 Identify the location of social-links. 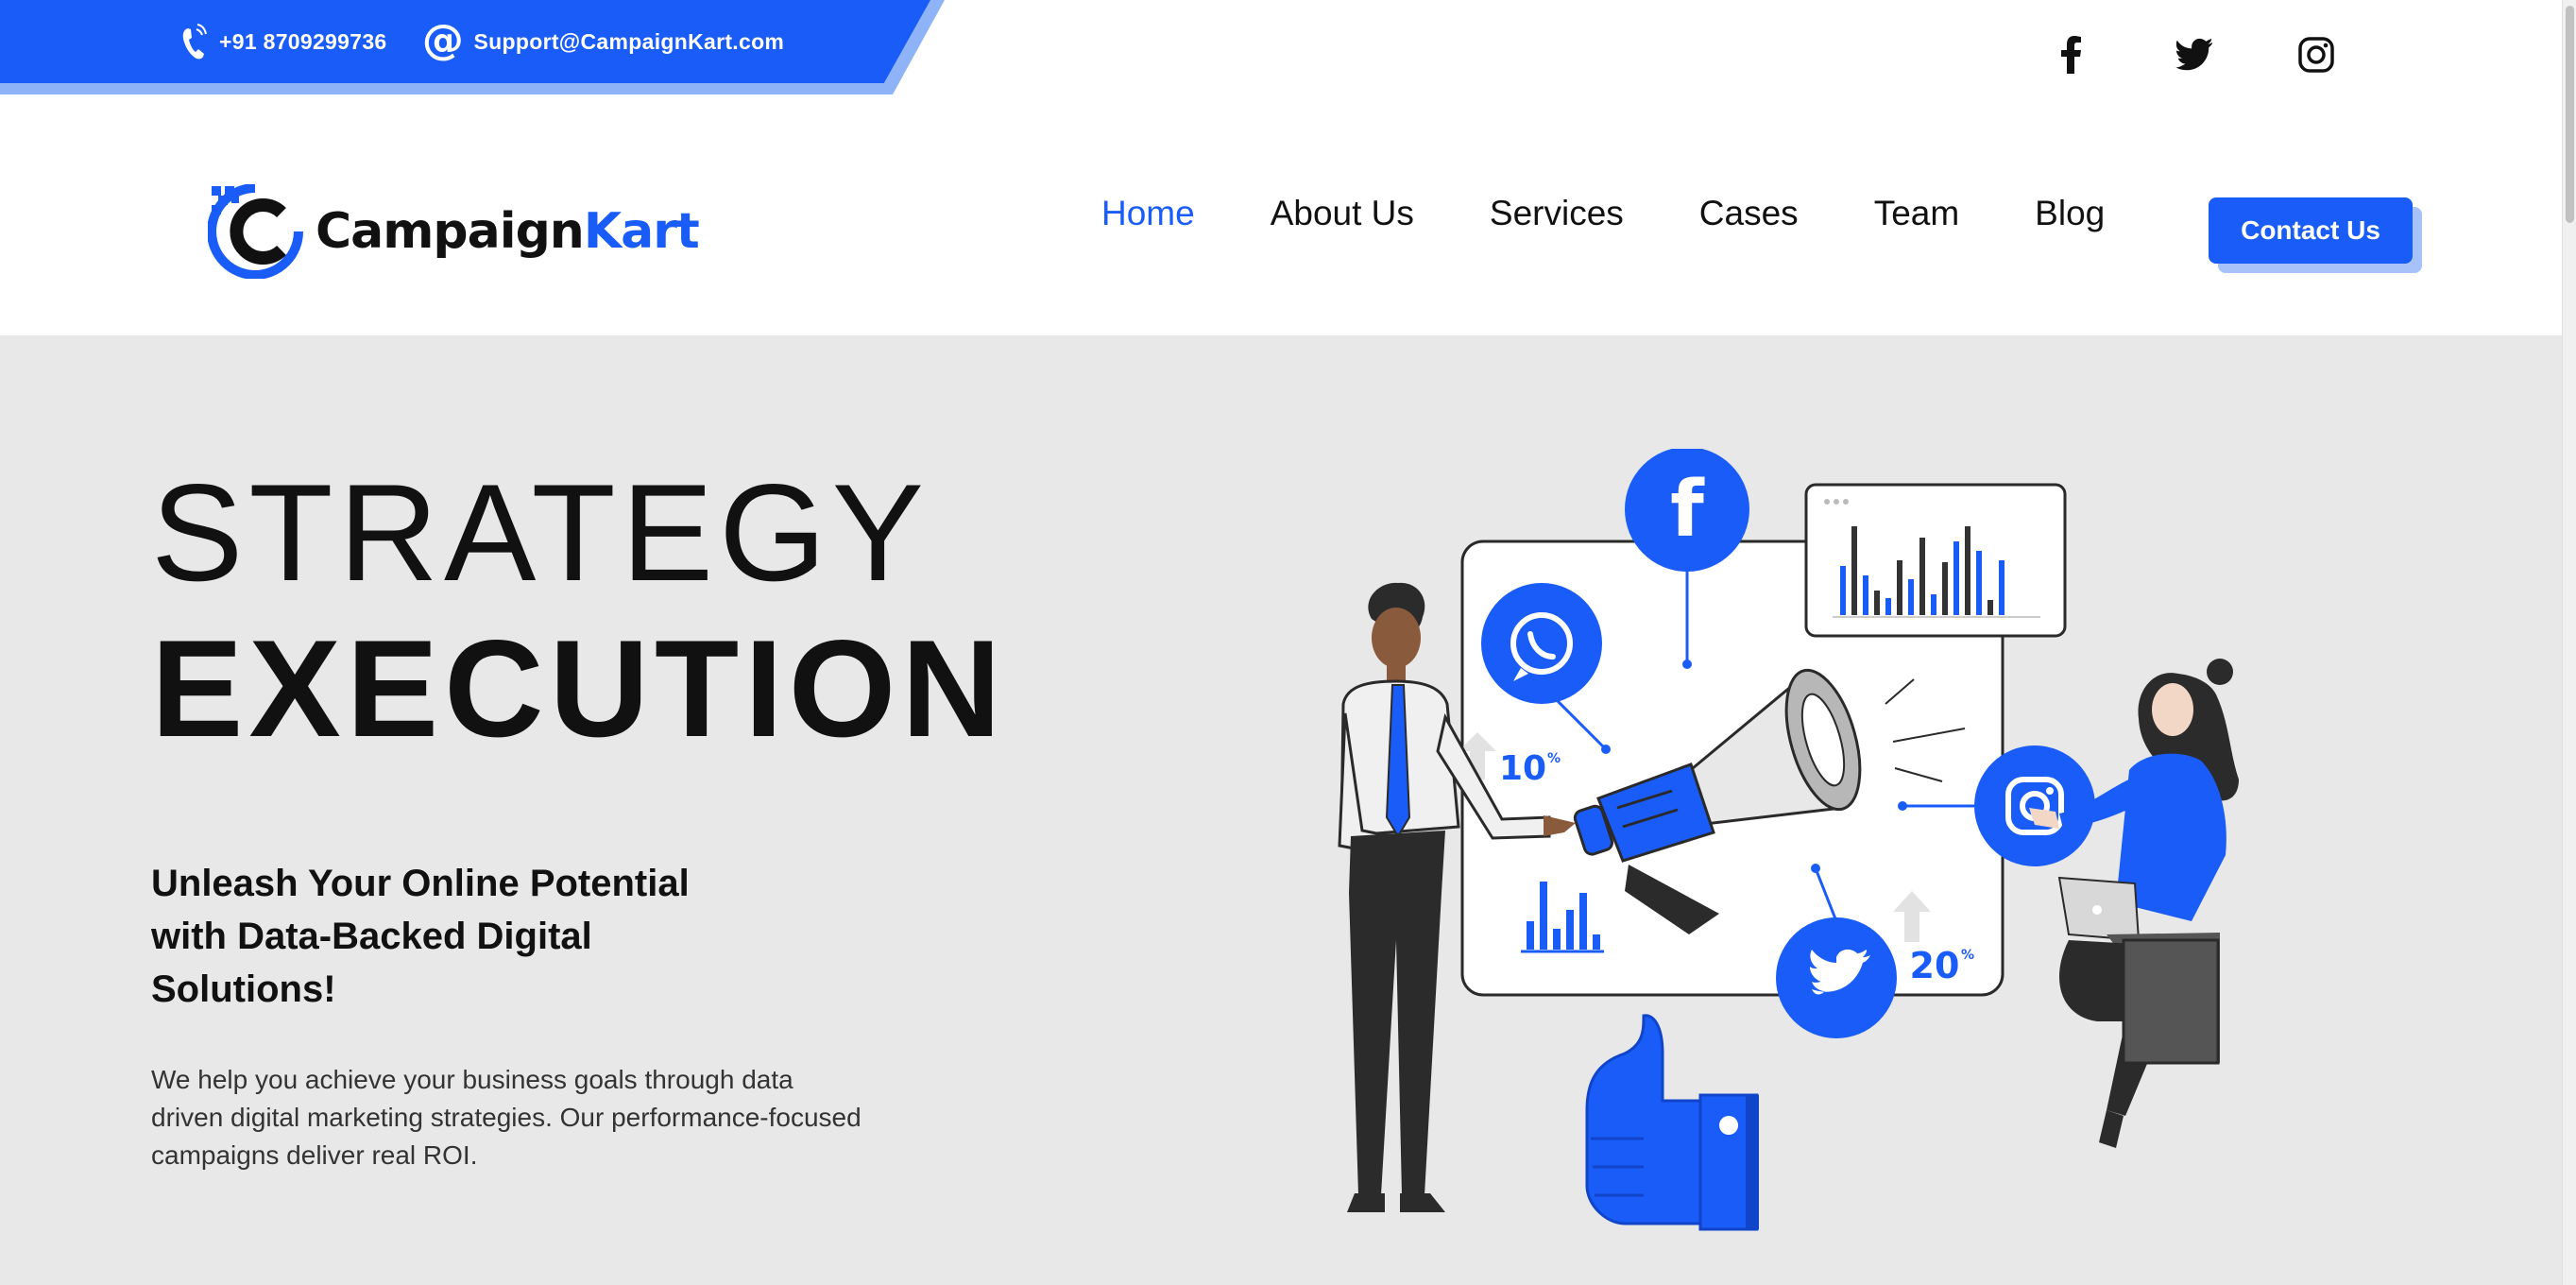
(2193, 55).